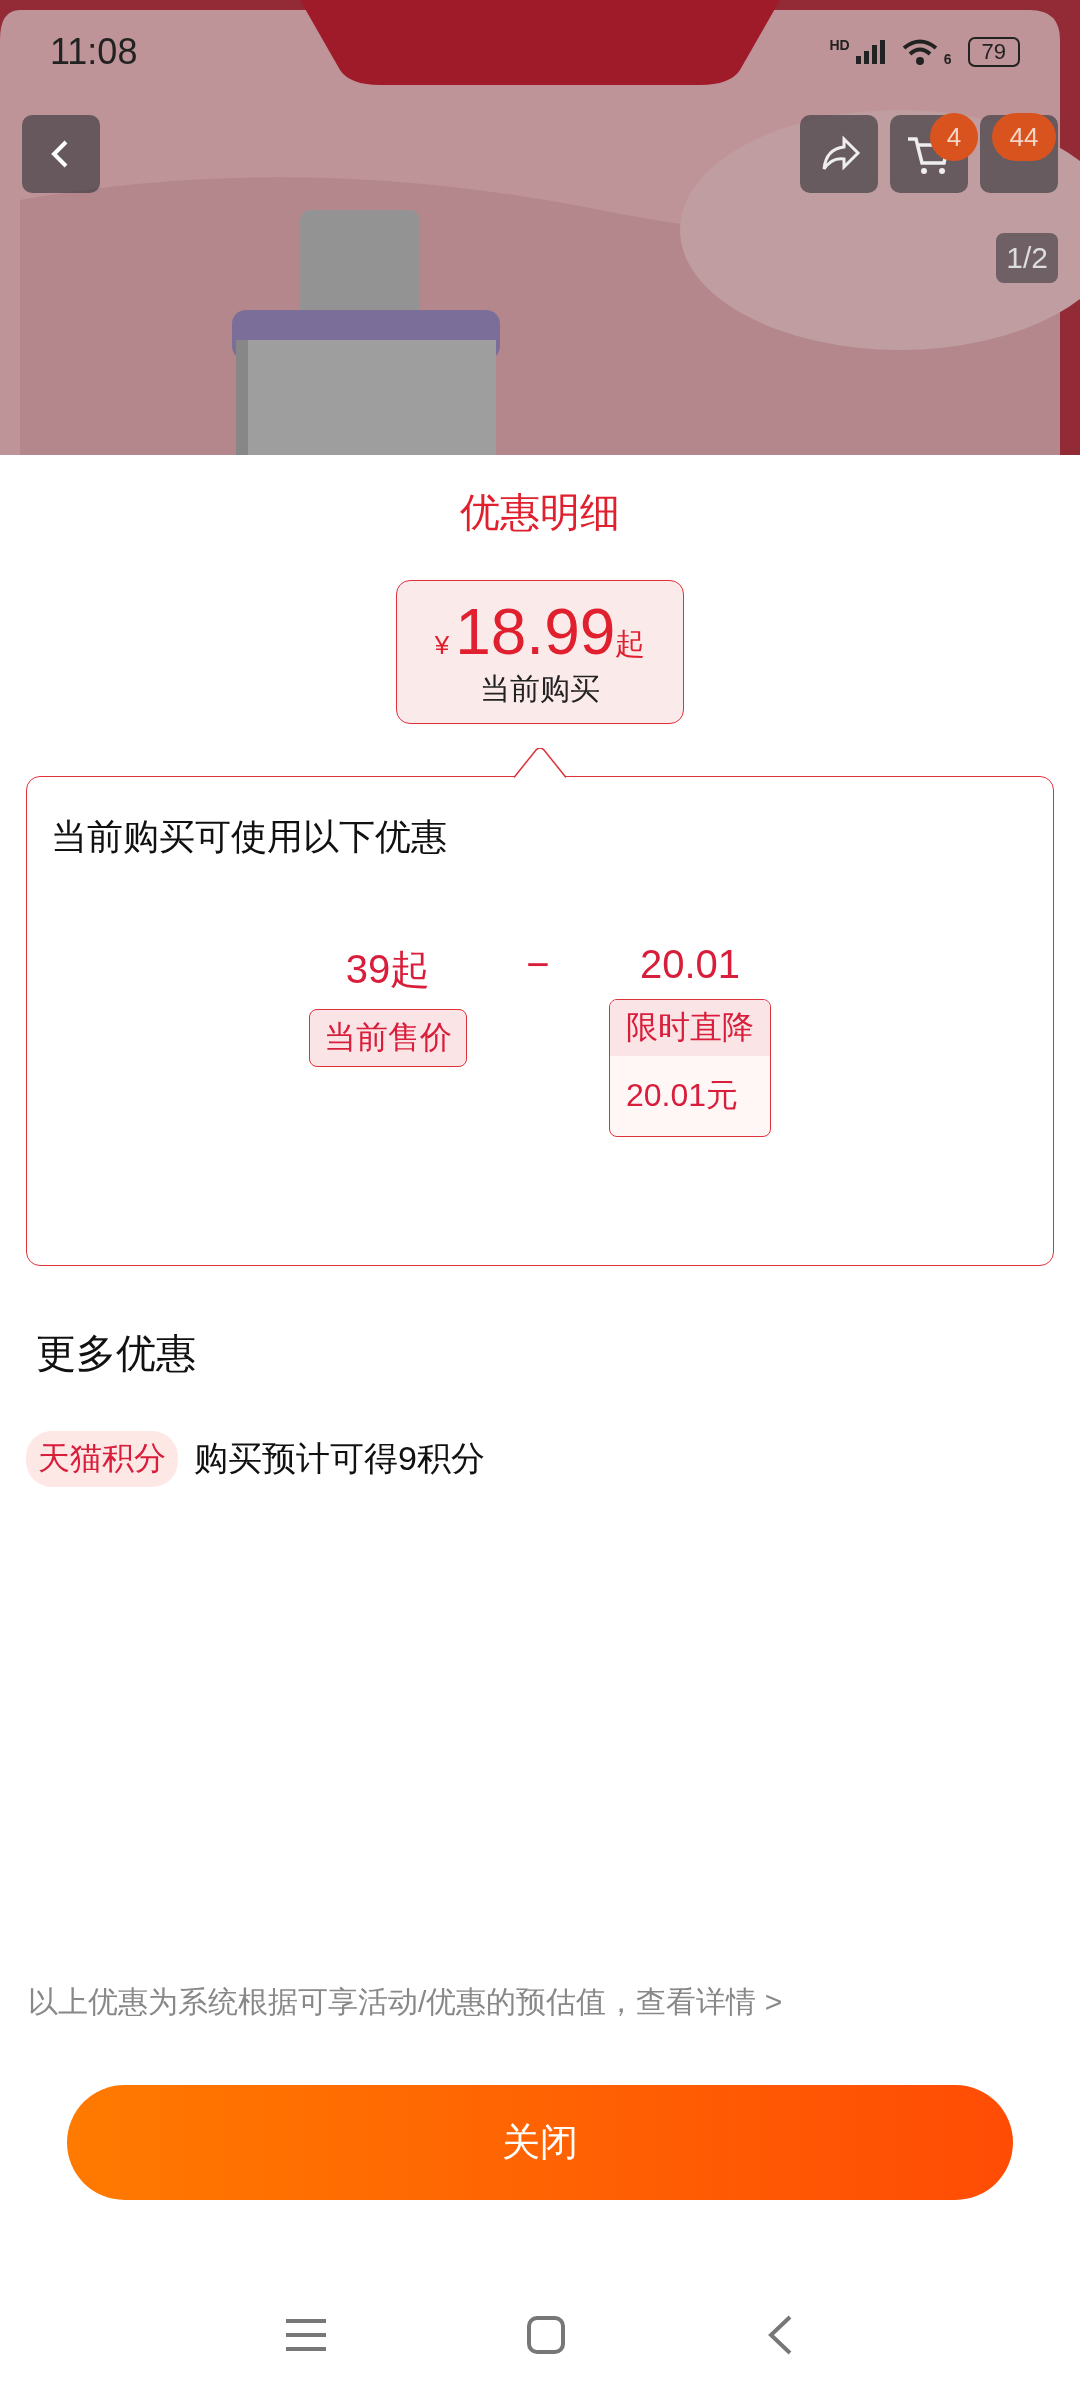 Image resolution: width=1080 pixels, height=2400 pixels. I want to click on price-value: 39起, so click(388, 969).